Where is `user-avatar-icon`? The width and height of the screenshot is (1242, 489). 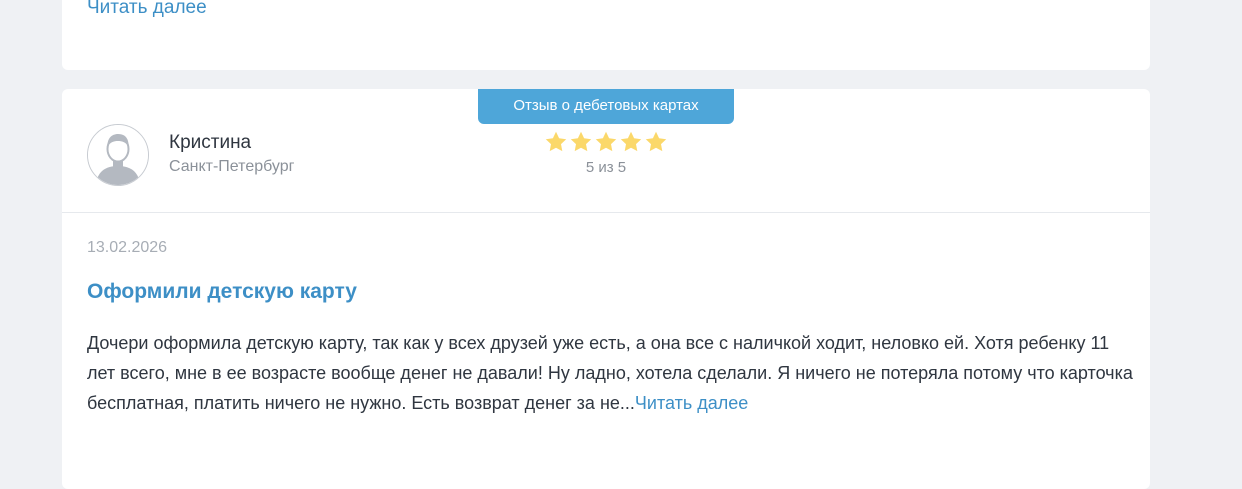
user-avatar-icon is located at coordinates (118, 155).